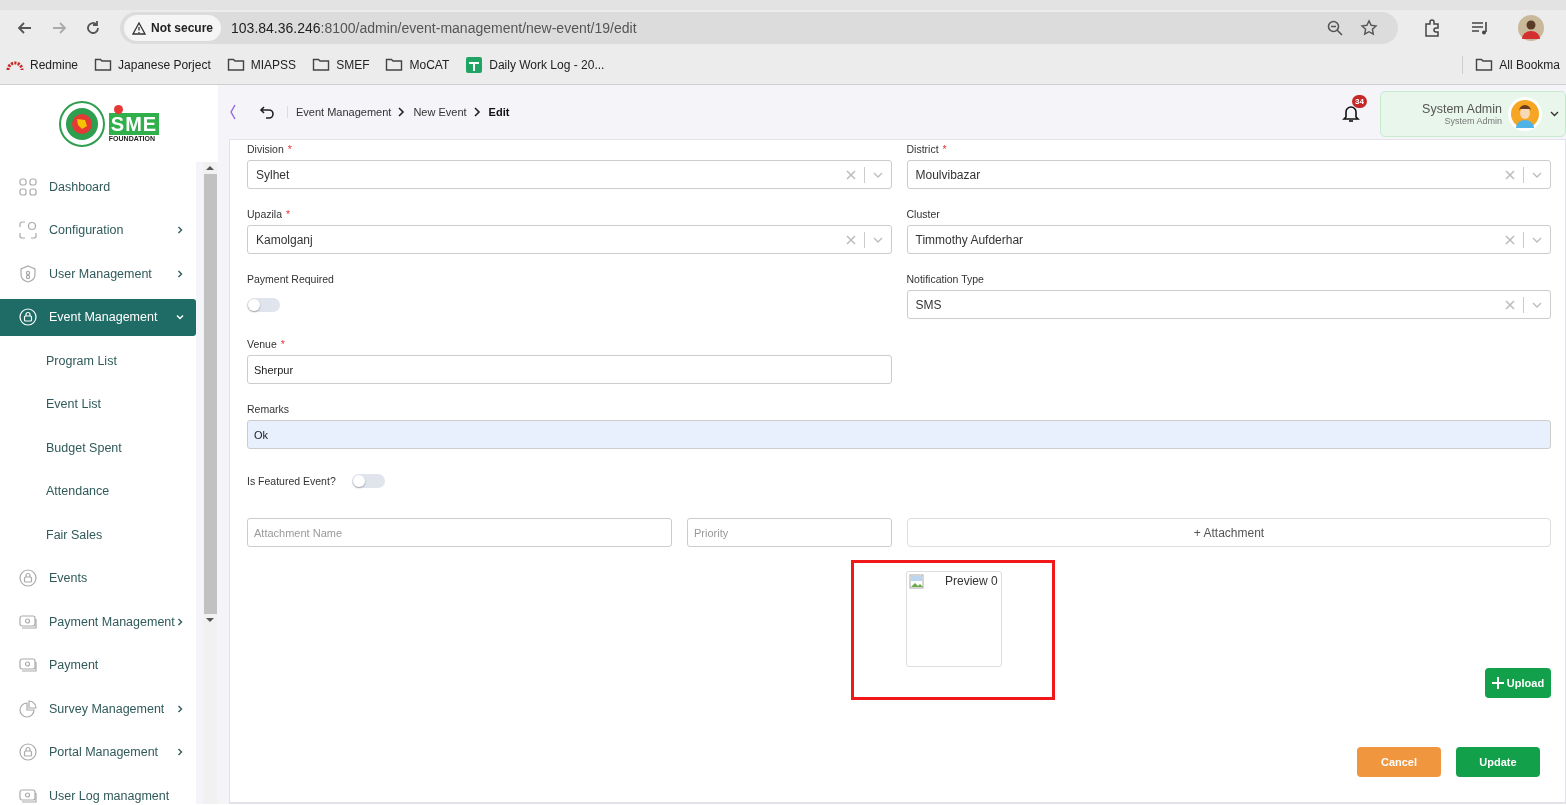 This screenshot has width=1566, height=805. I want to click on breadcrumb-item: Edit, so click(499, 112).